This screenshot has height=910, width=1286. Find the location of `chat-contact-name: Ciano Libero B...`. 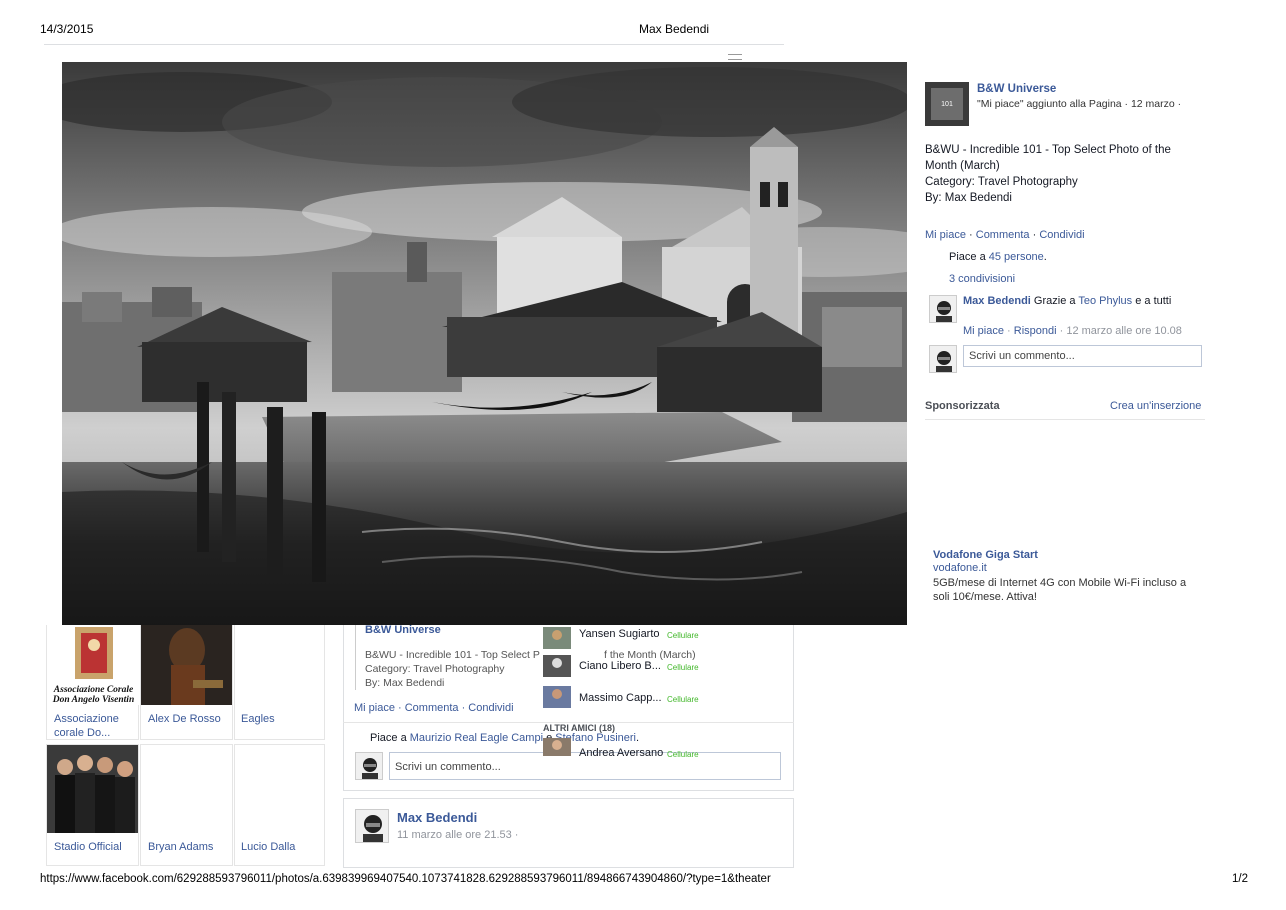

chat-contact-name: Ciano Libero B... is located at coordinates (620, 666).